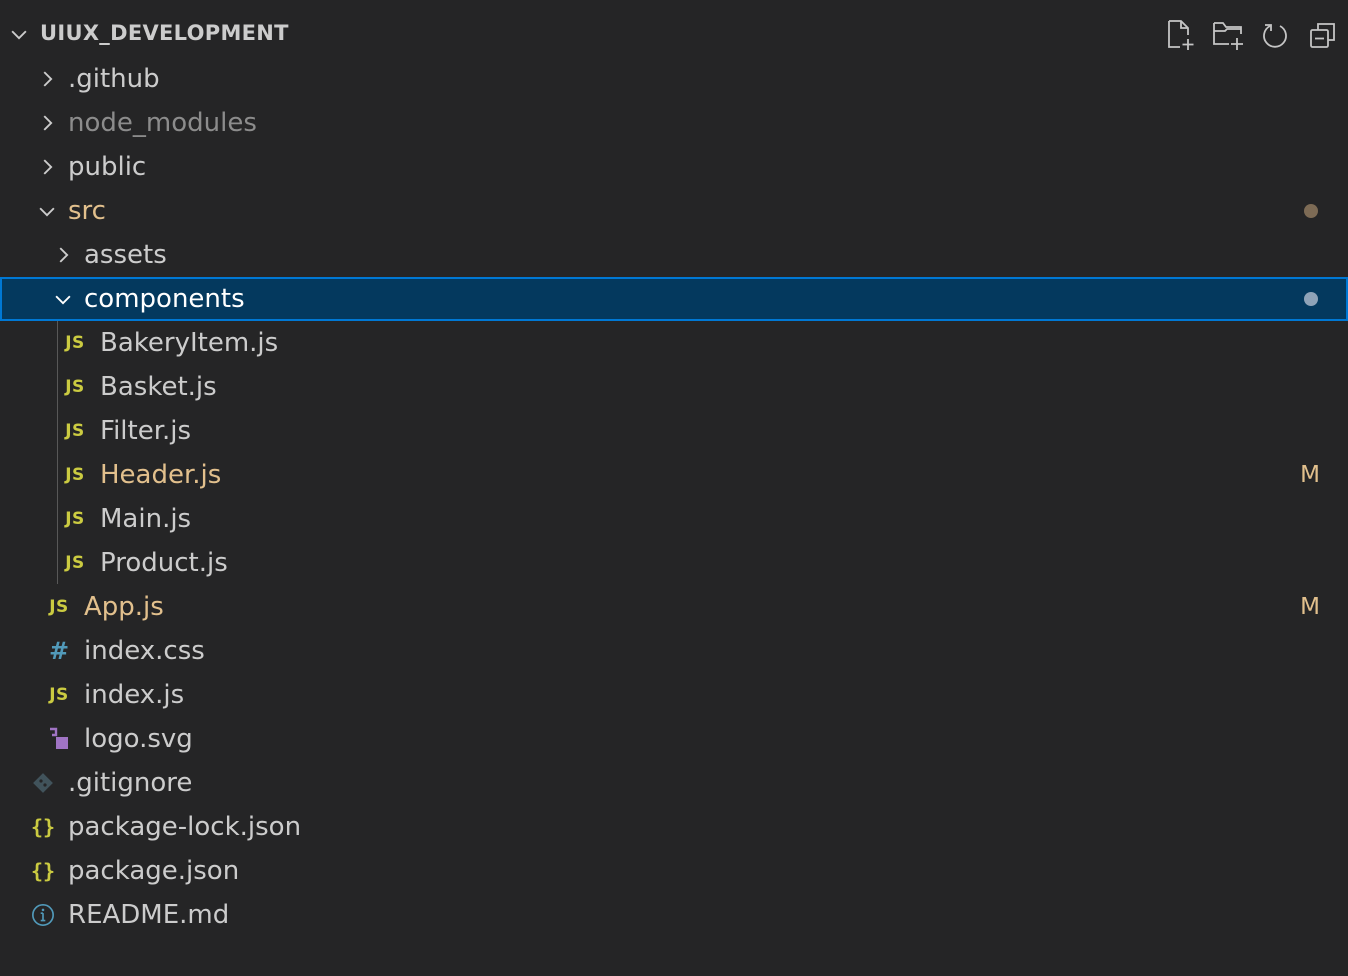 The image size is (1348, 976). What do you see at coordinates (674, 79) in the screenshot?
I see `folder-row-github: .github` at bounding box center [674, 79].